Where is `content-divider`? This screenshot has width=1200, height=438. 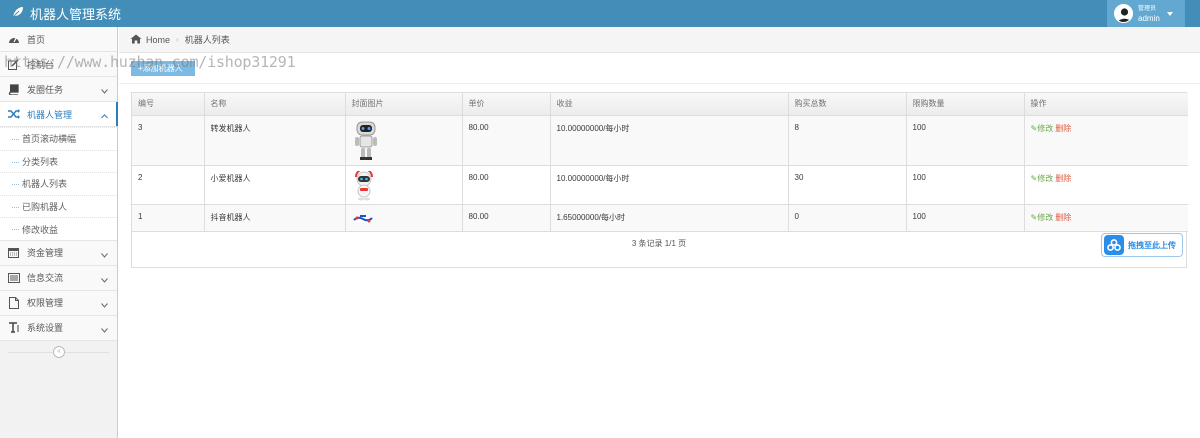
content-divider is located at coordinates (659, 83).